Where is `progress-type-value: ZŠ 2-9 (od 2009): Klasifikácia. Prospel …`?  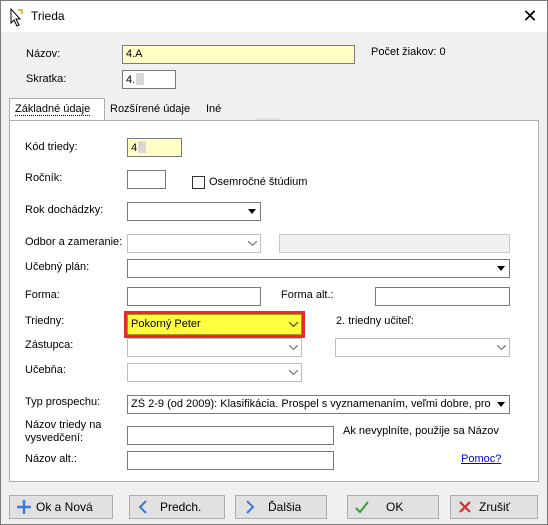
progress-type-value: ZŠ 2-9 (od 2009): Klasifikácia. Prospel … is located at coordinates (311, 404).